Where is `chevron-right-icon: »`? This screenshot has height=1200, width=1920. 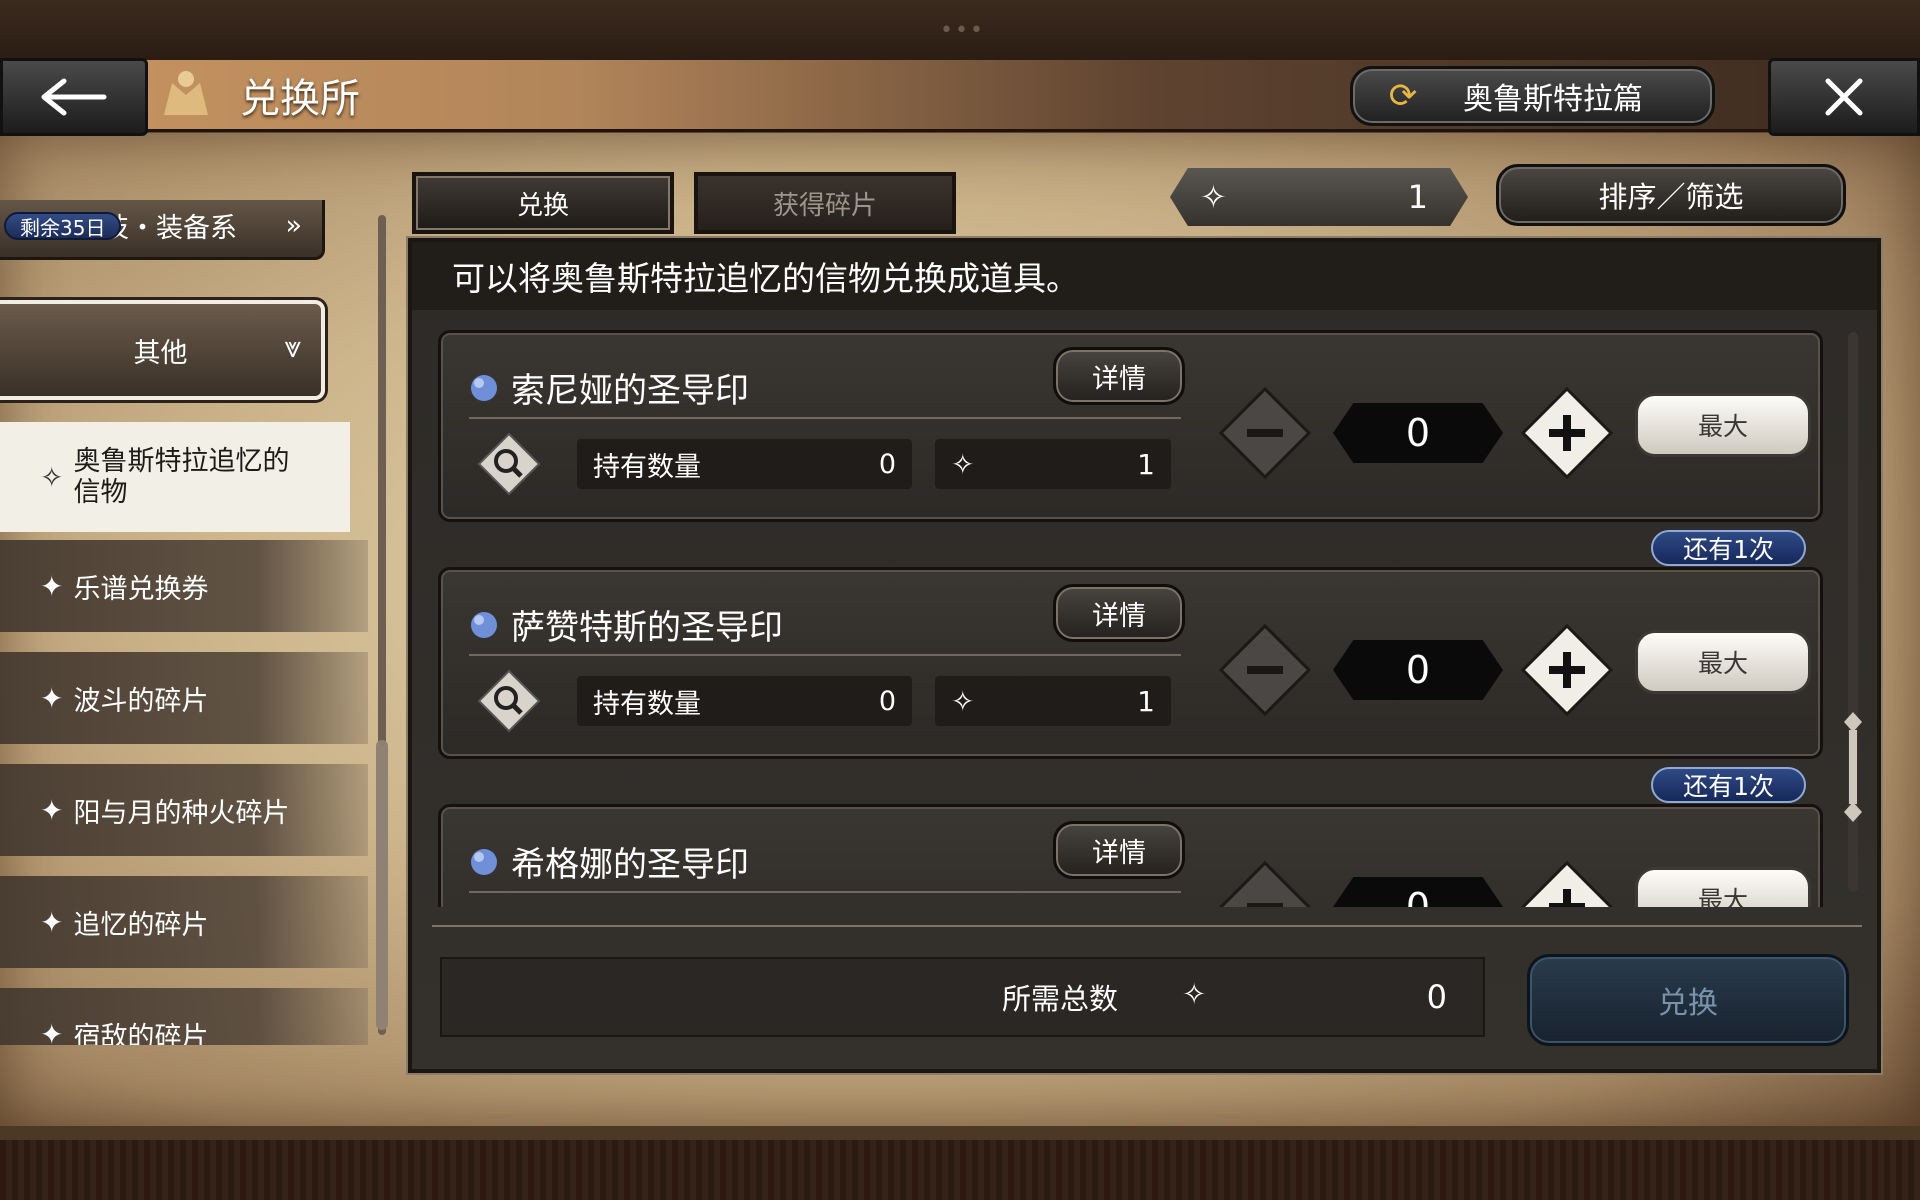
chevron-right-icon: » is located at coordinates (293, 225).